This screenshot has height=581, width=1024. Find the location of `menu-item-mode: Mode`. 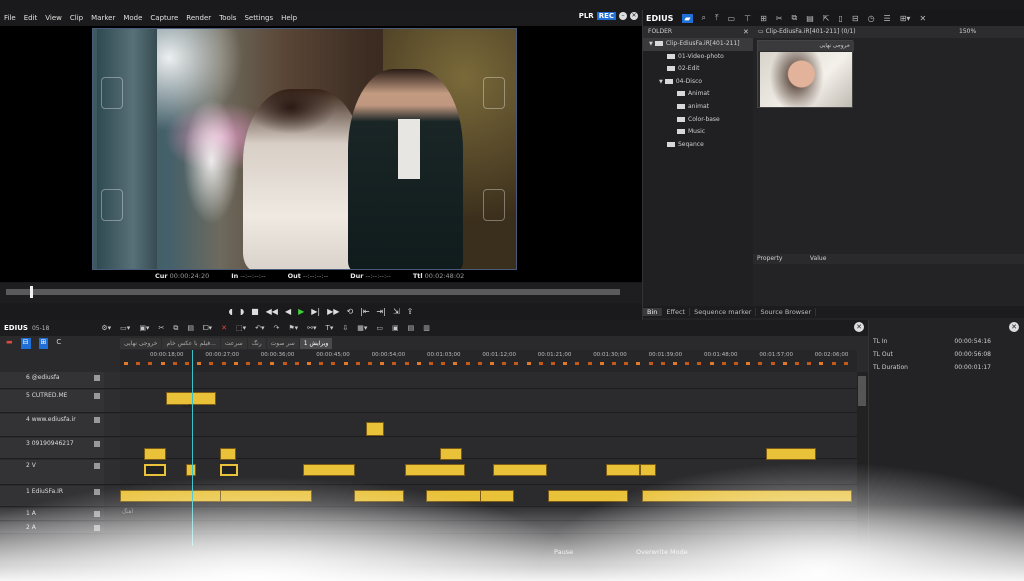

menu-item-mode: Mode is located at coordinates (132, 18).